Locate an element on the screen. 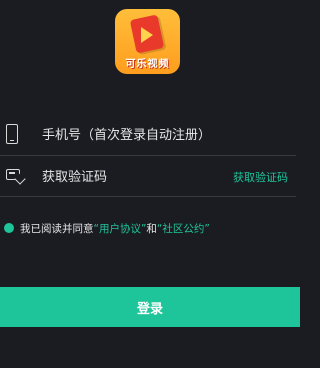  app-logo-icon: 可乐视频 is located at coordinates (147, 41).